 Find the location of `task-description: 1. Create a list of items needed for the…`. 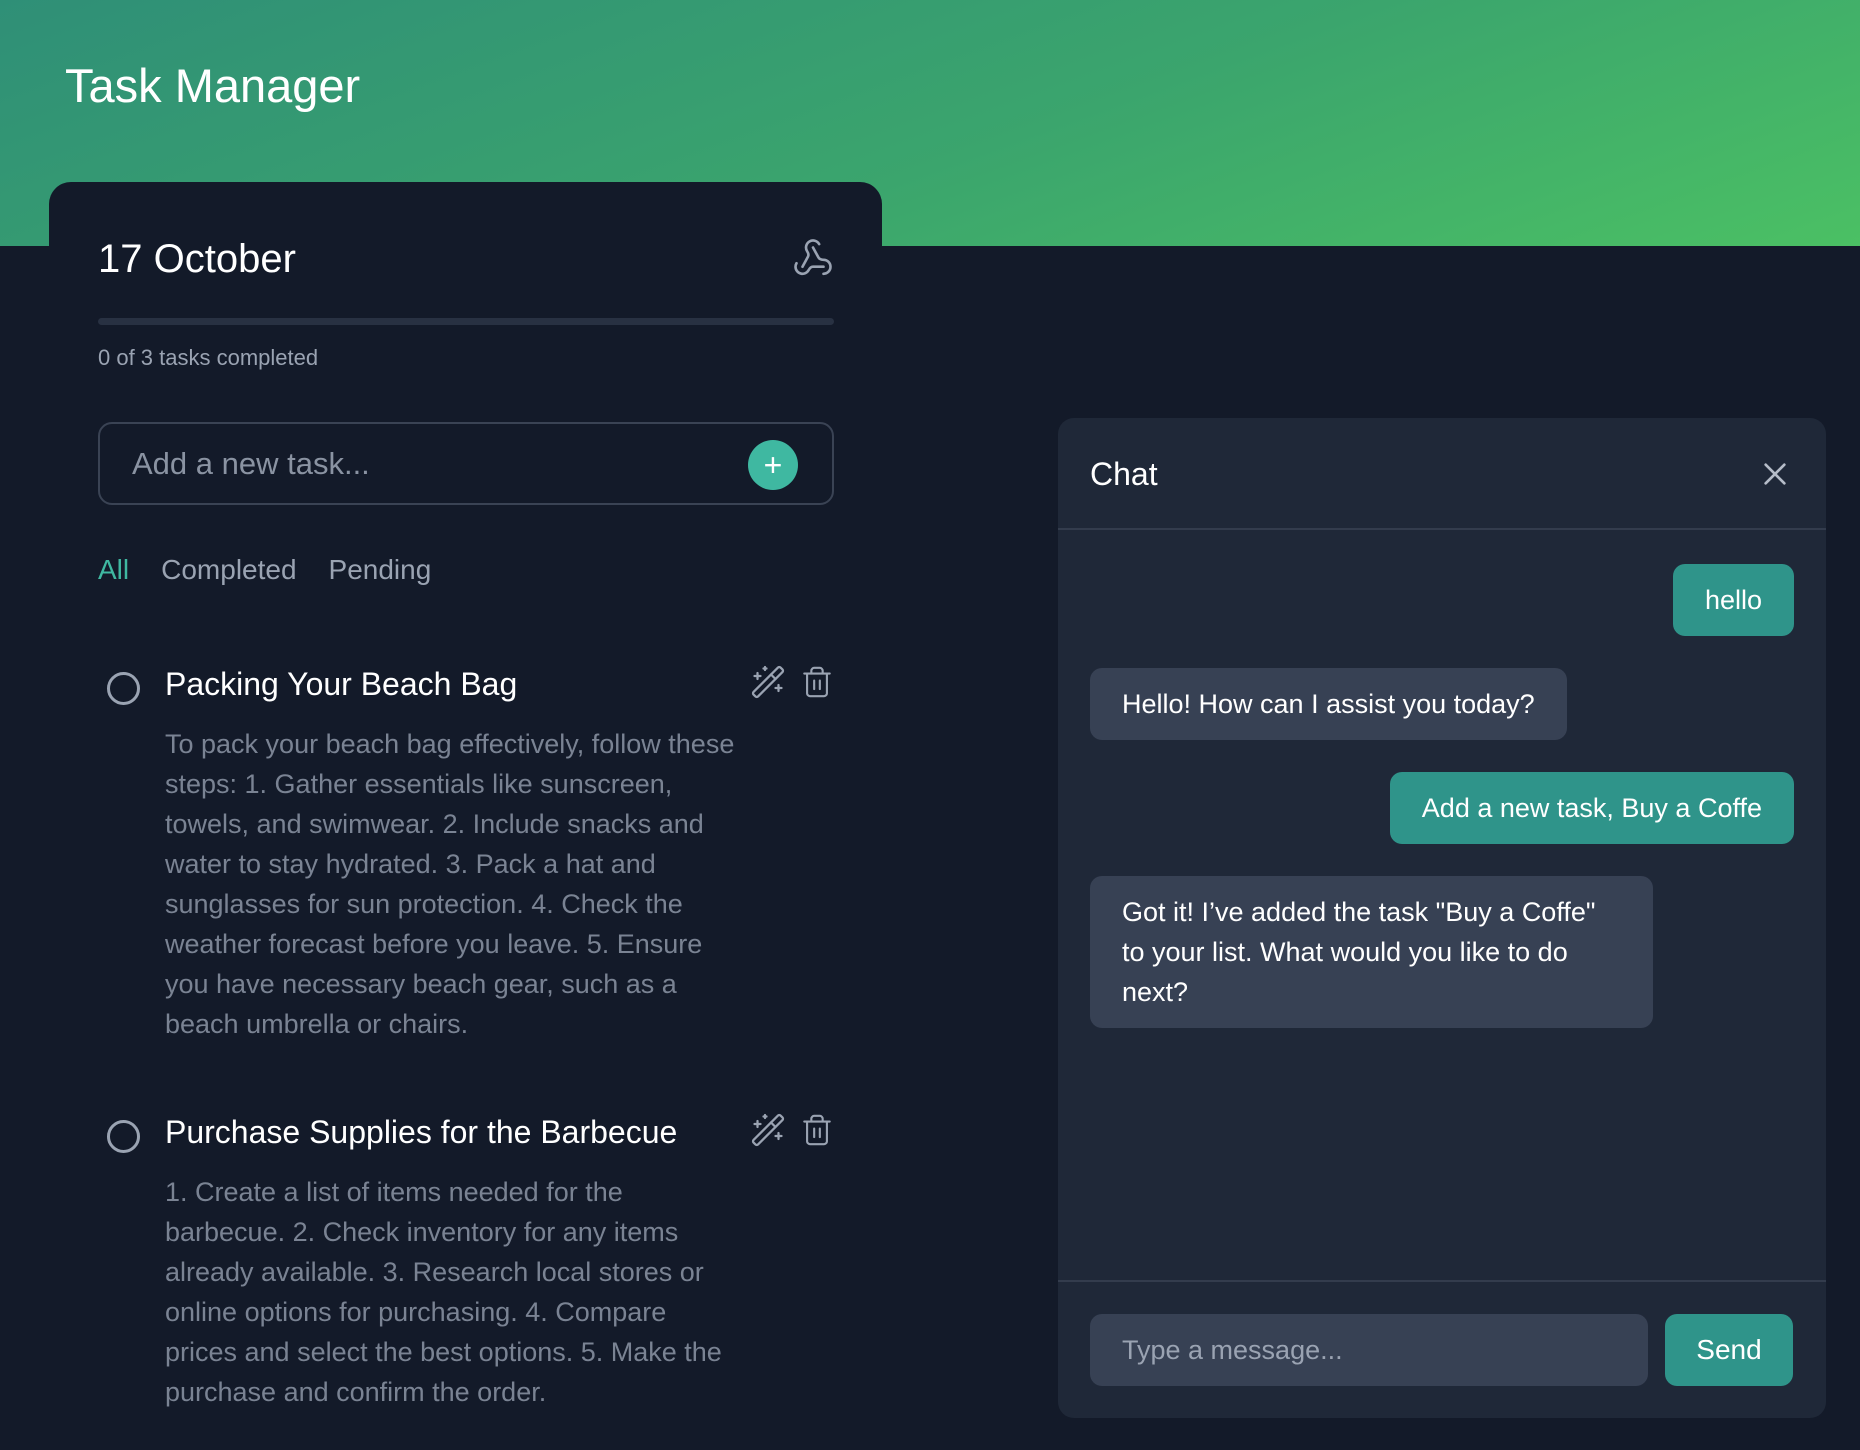

task-description: 1. Create a list of items needed for the… is located at coordinates (443, 1292).